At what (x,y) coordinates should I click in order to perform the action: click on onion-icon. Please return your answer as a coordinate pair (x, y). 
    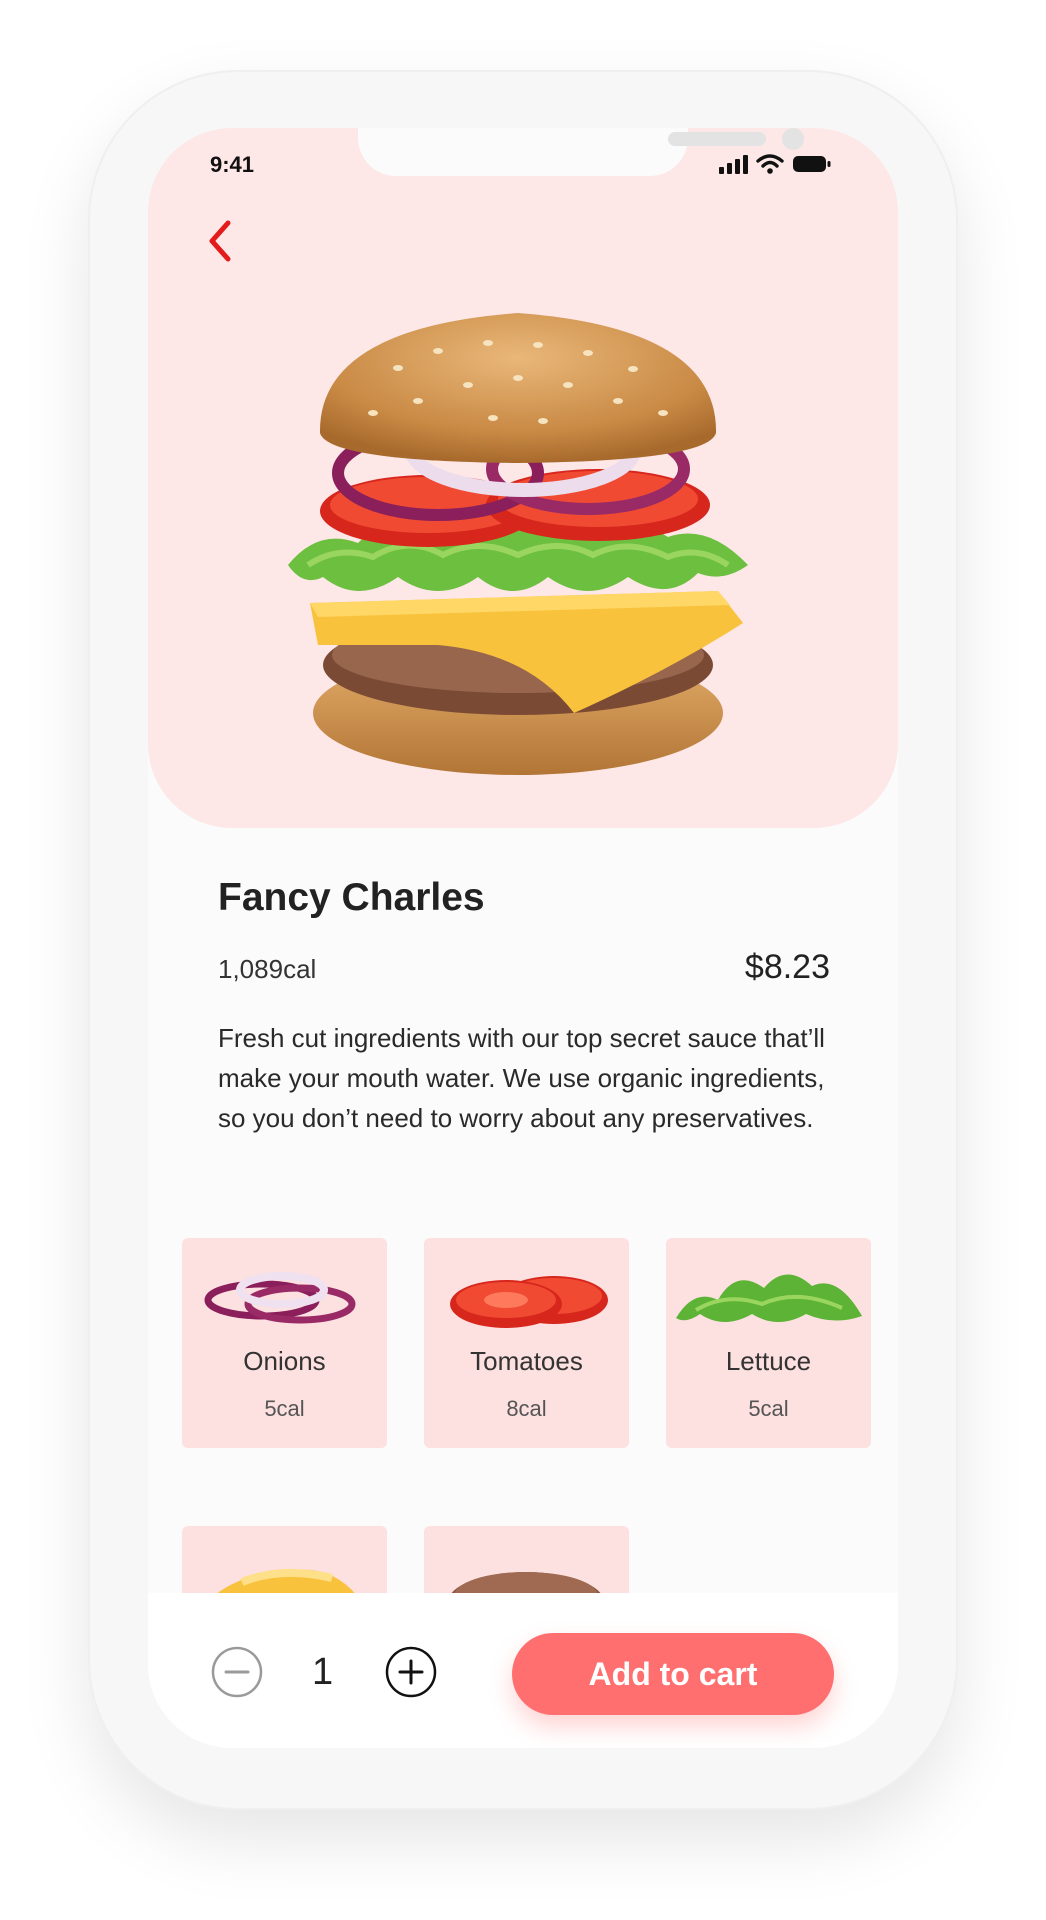
    Looking at the image, I should click on (280, 1298).